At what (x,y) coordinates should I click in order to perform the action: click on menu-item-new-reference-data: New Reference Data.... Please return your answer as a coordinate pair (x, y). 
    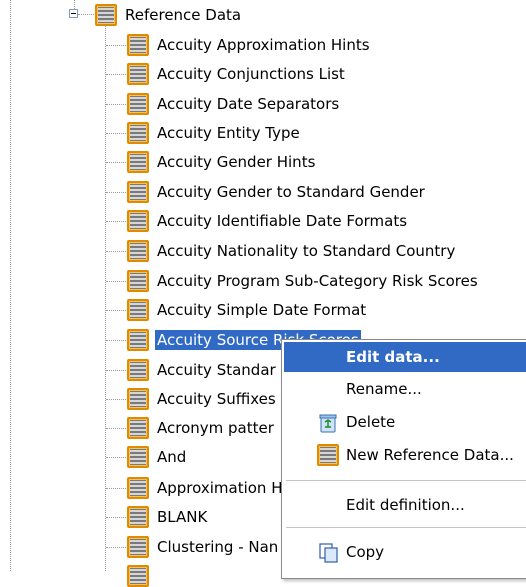
    Looking at the image, I should click on (405, 455).